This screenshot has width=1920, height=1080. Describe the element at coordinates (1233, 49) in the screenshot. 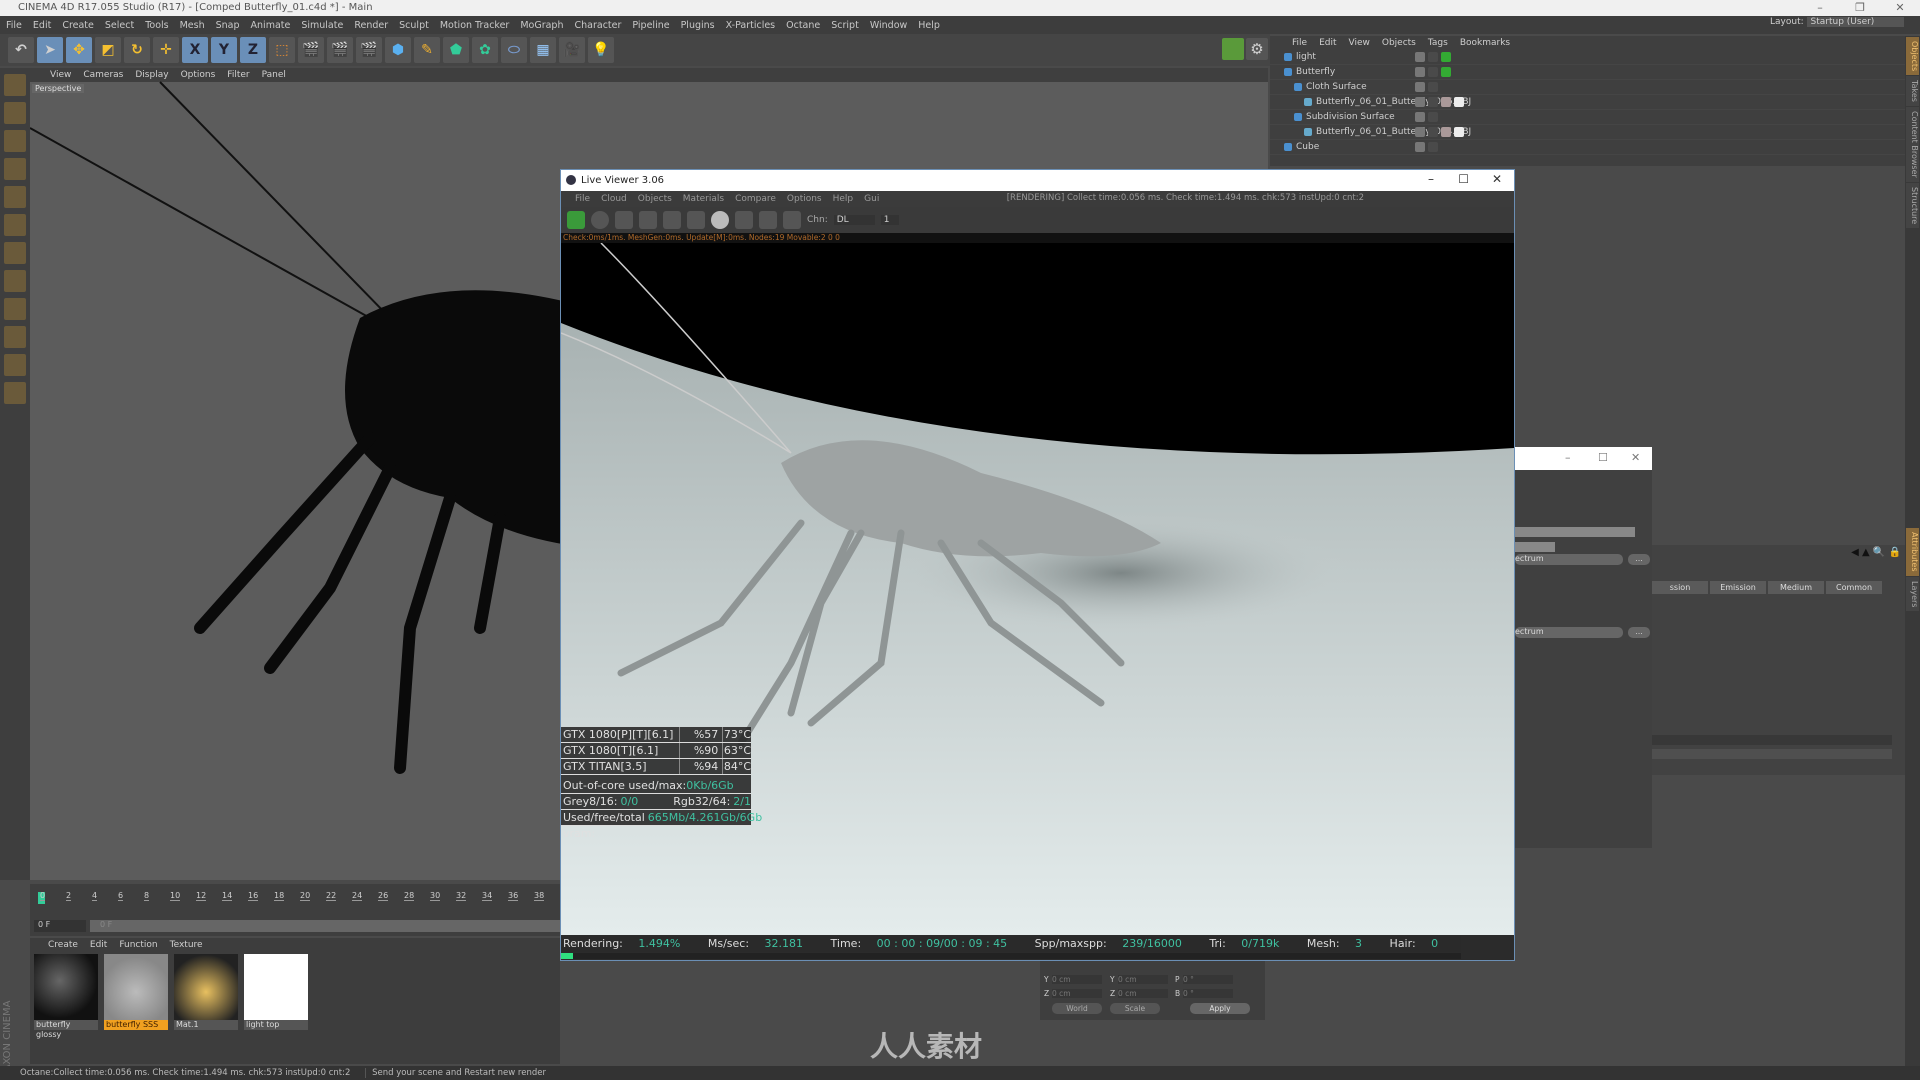

I see `octane-live-icon` at that location.